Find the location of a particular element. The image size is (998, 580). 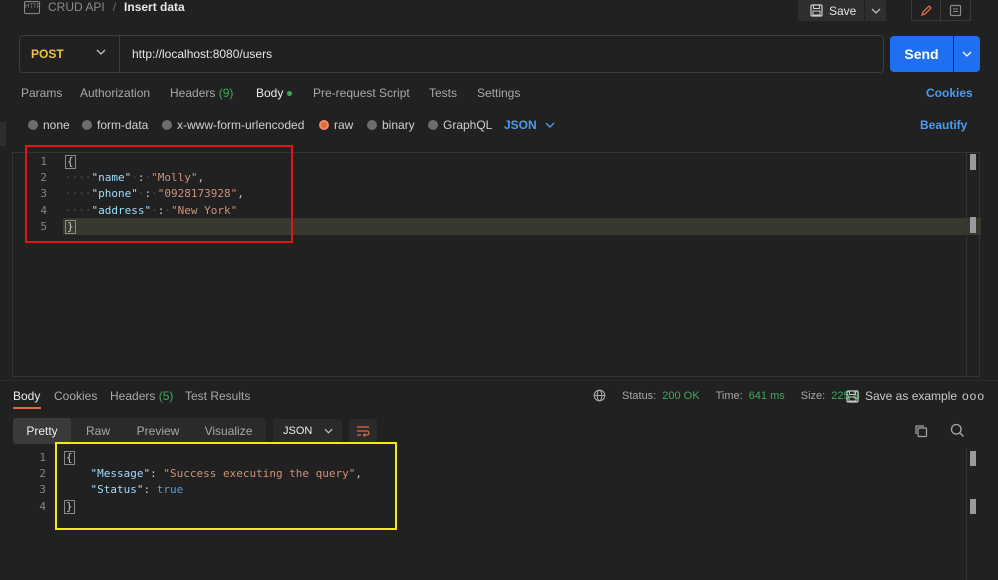

active-tab-underline is located at coordinates (27, 408).